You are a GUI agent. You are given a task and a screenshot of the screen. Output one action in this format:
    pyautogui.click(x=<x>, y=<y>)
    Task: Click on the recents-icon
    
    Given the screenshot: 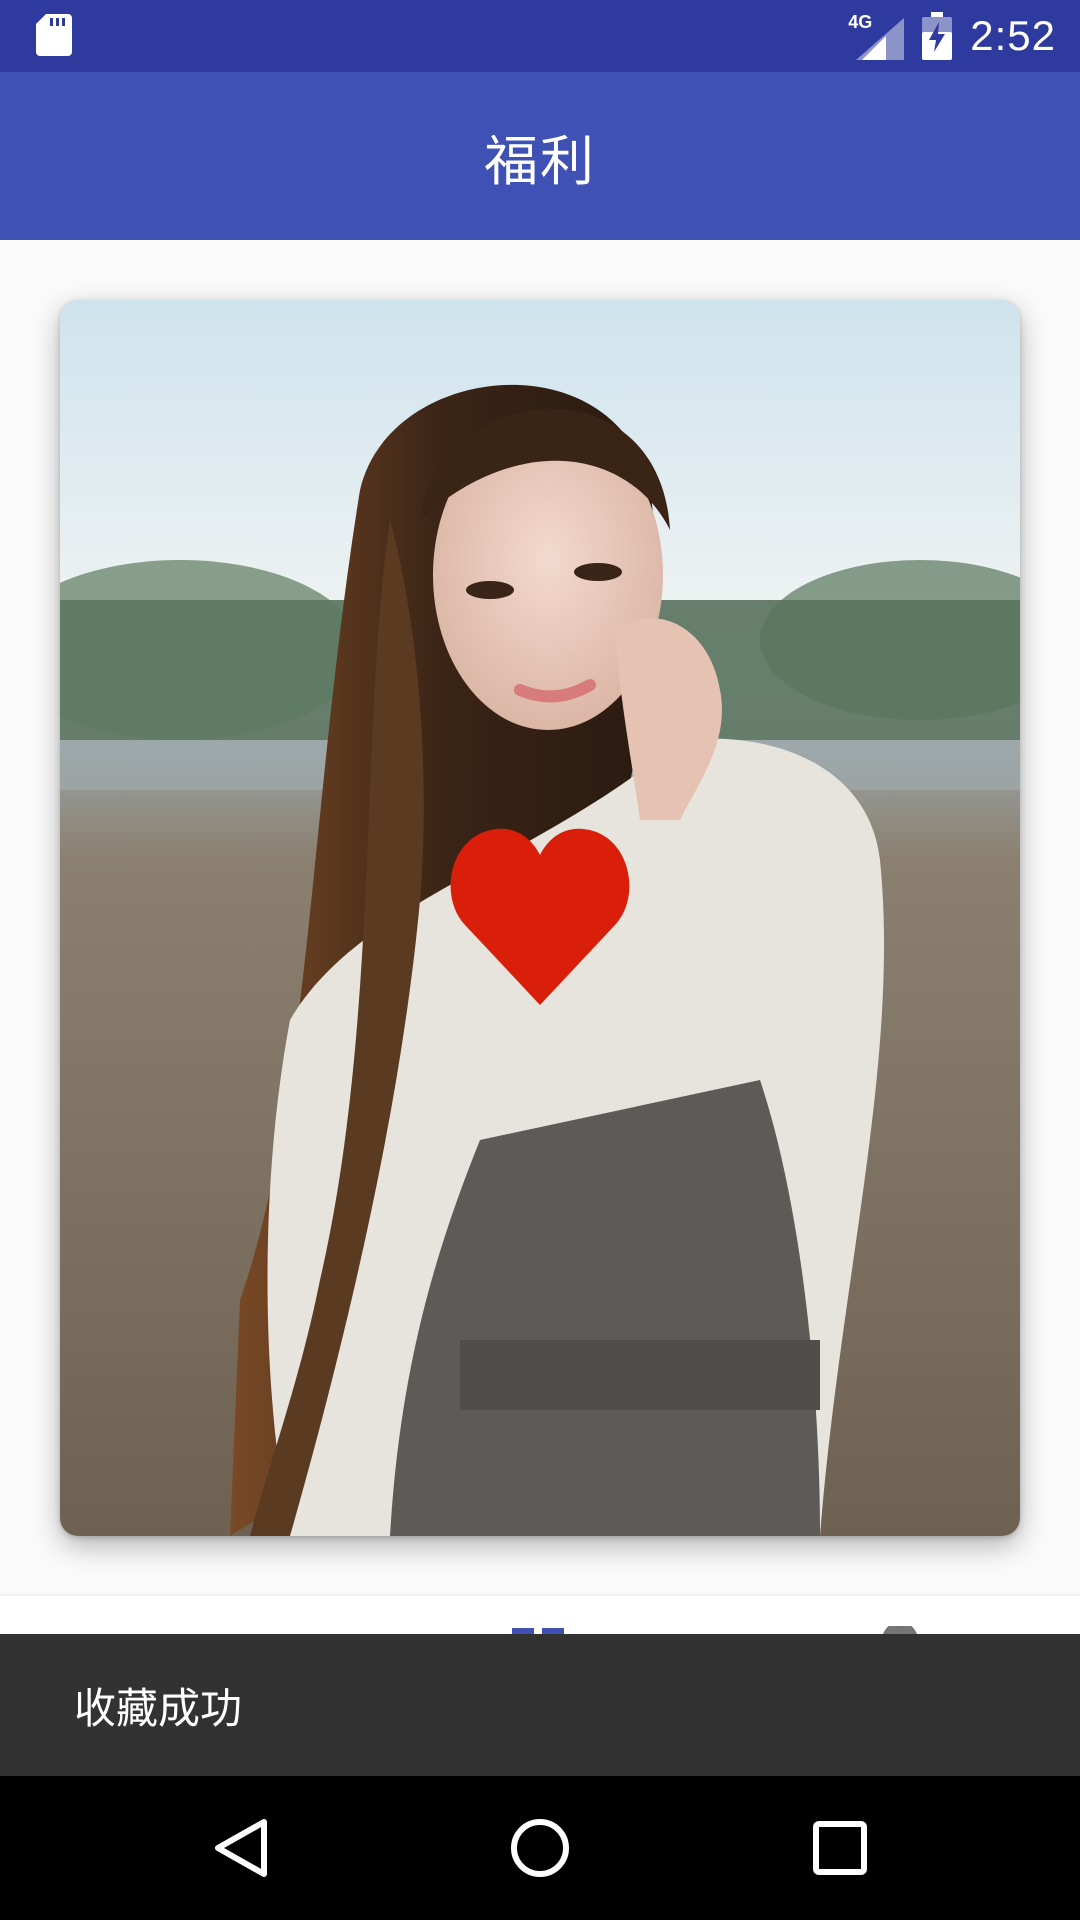 What is the action you would take?
    pyautogui.click(x=840, y=1848)
    